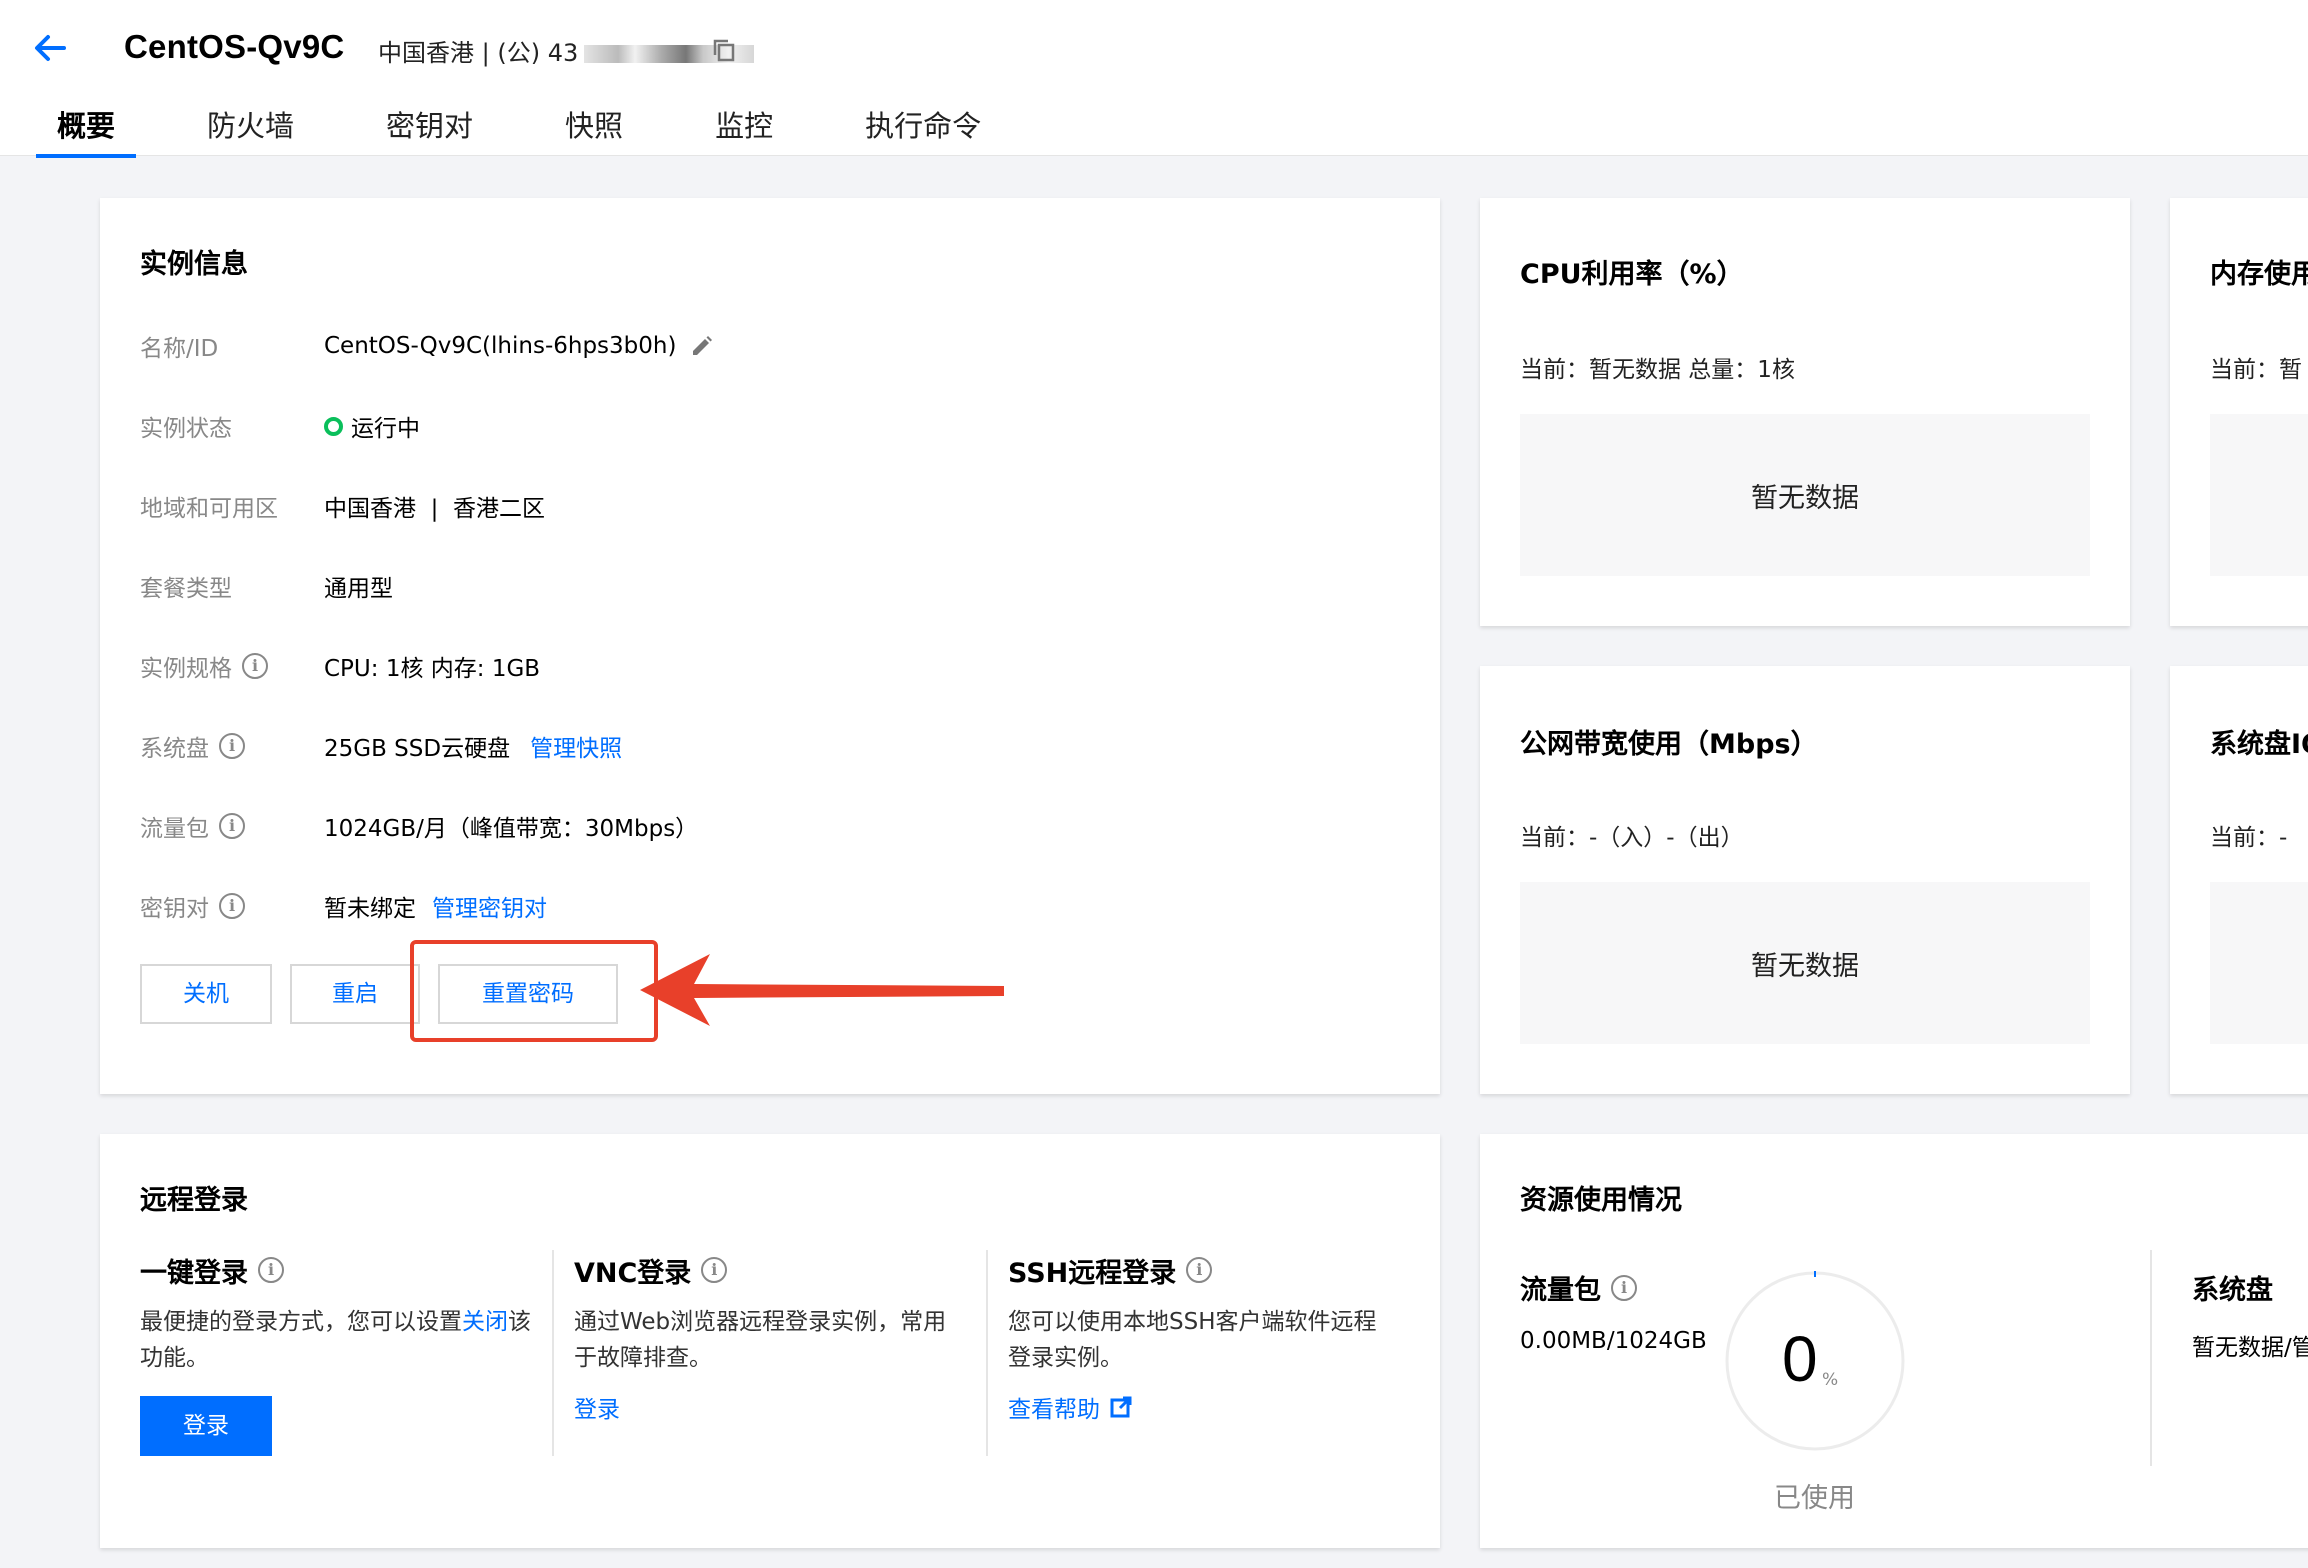  What do you see at coordinates (767, 1407) in the screenshot?
I see `vnc-login-link: 登录` at bounding box center [767, 1407].